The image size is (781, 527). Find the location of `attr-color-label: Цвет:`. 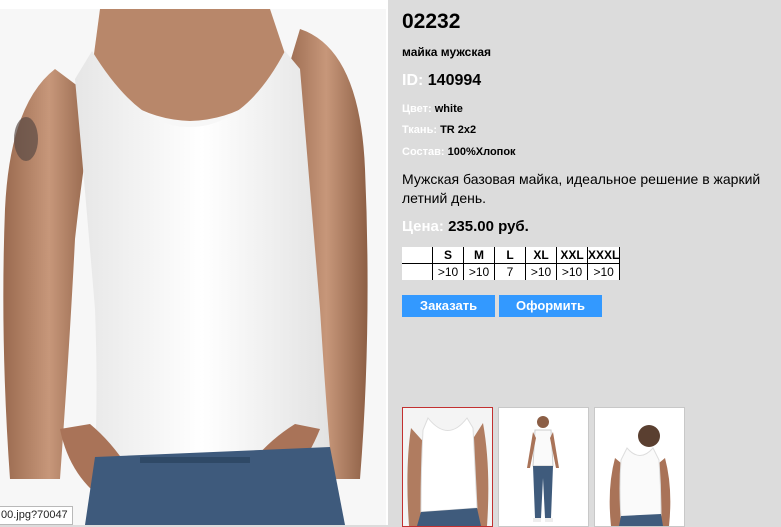

attr-color-label: Цвет: is located at coordinates (417, 109).